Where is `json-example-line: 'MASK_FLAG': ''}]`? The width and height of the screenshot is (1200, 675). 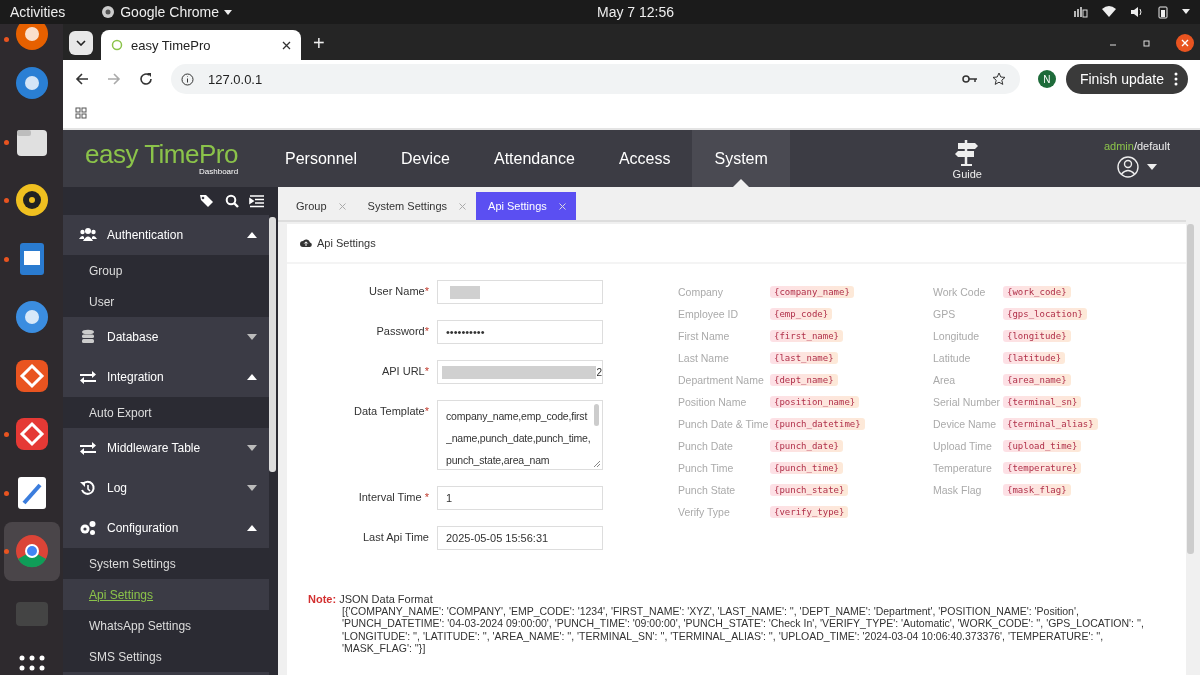 json-example-line: 'MASK_FLAG': ''}] is located at coordinates (384, 647).